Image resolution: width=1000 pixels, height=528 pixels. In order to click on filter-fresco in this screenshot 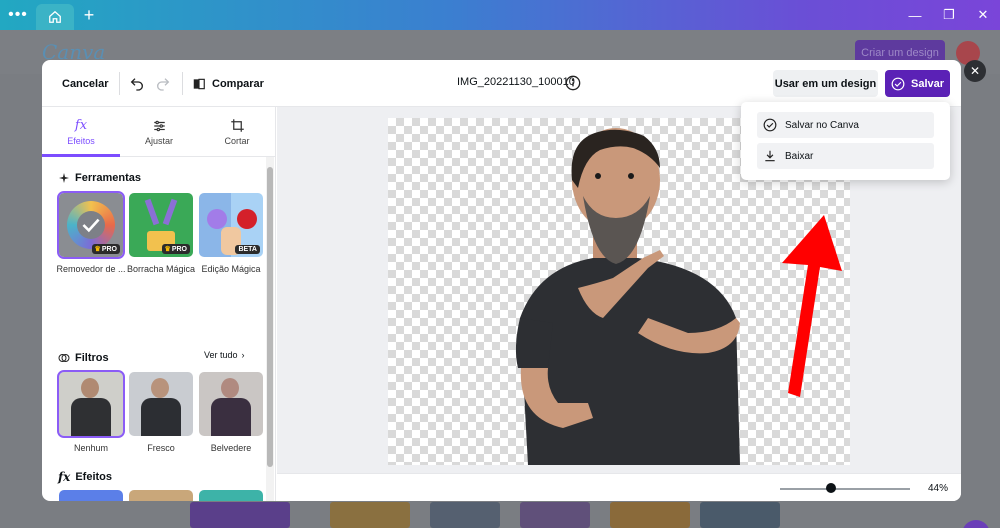, I will do `click(161, 404)`.